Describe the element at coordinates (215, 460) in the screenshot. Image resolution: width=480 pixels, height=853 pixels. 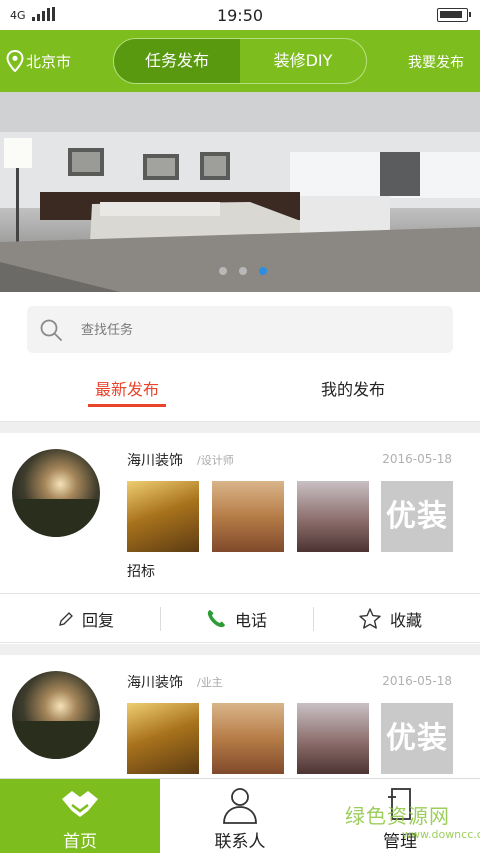
I see `poster-role: /设计师` at that location.